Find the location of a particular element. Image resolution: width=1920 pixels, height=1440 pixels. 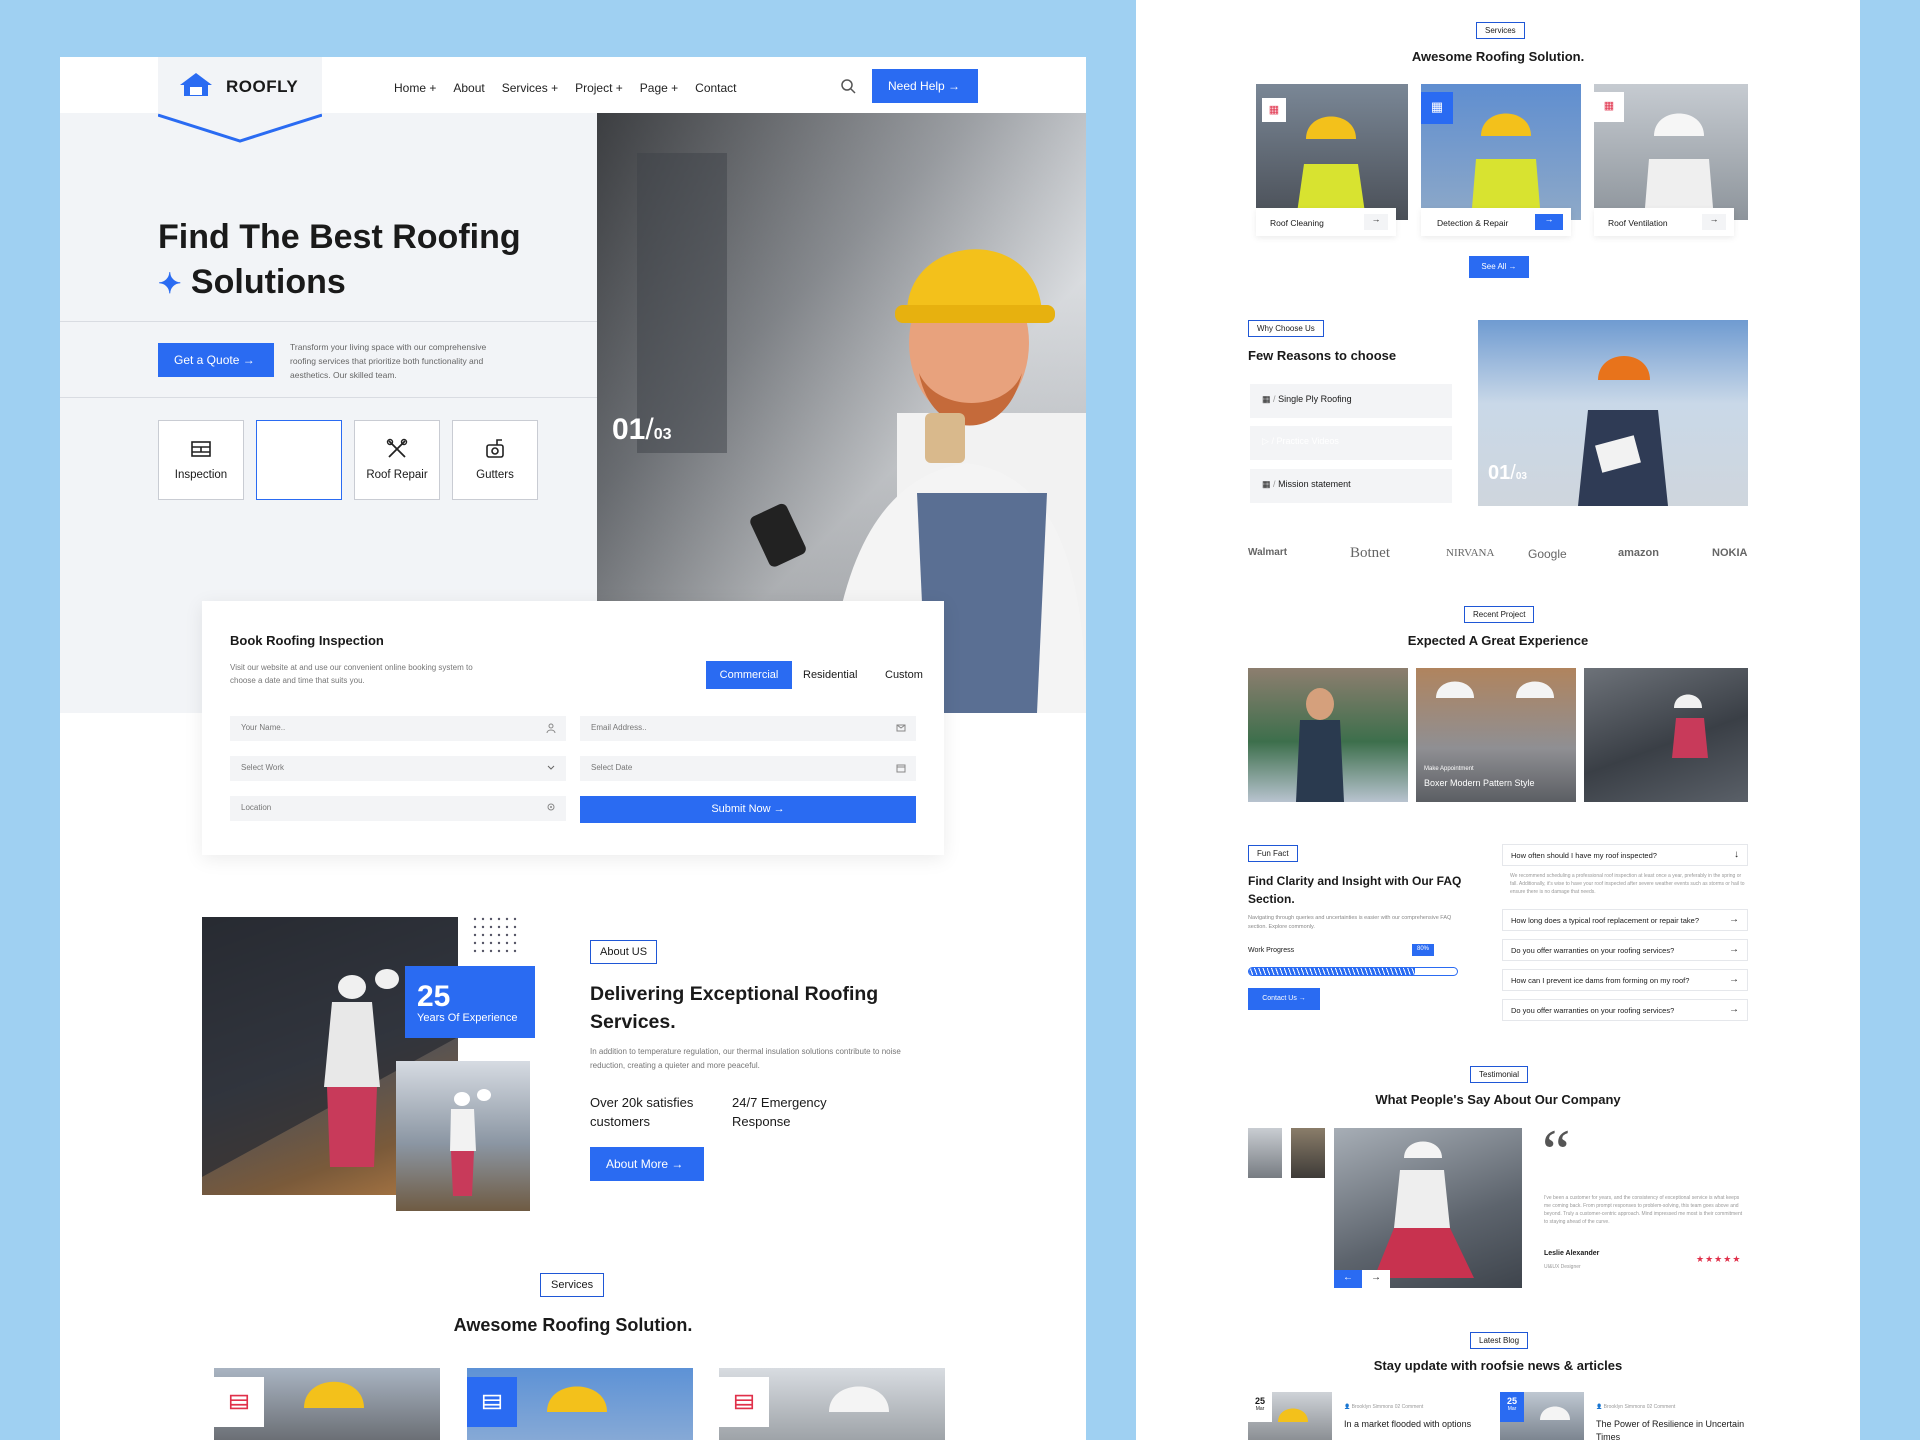

experience-label: Years Of Experience is located at coordinates (467, 1018).